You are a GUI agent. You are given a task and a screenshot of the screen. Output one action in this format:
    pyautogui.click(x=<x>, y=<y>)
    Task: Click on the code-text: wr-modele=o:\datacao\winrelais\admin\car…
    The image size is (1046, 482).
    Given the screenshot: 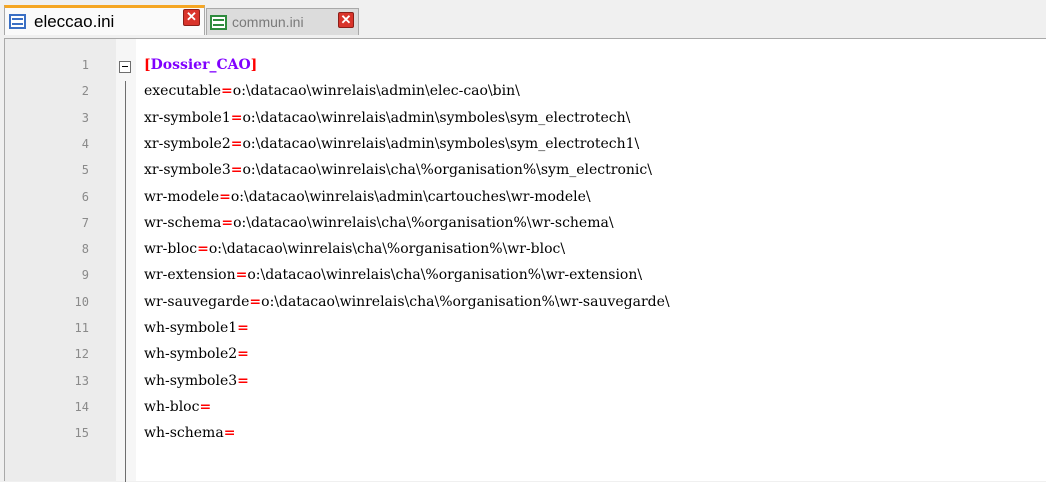 What is the action you would take?
    pyautogui.click(x=367, y=197)
    